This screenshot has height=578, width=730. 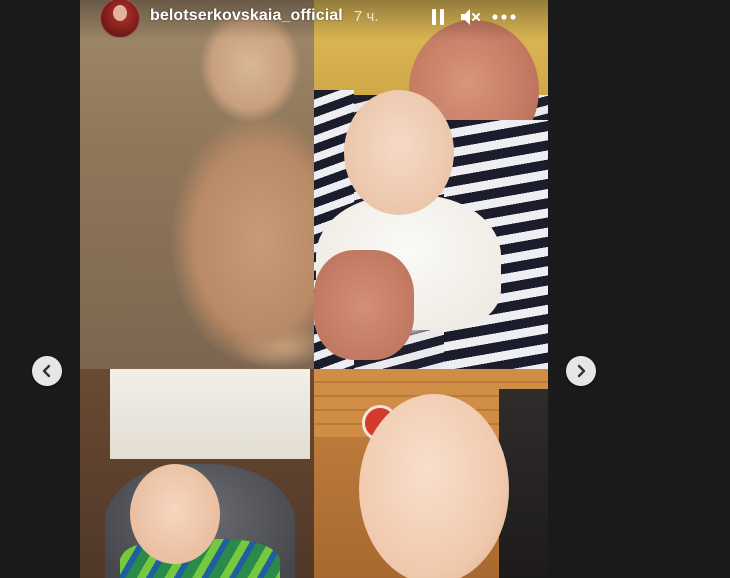 I want to click on story-header: belotserkovskaia_official 7 ч., so click(x=314, y=20).